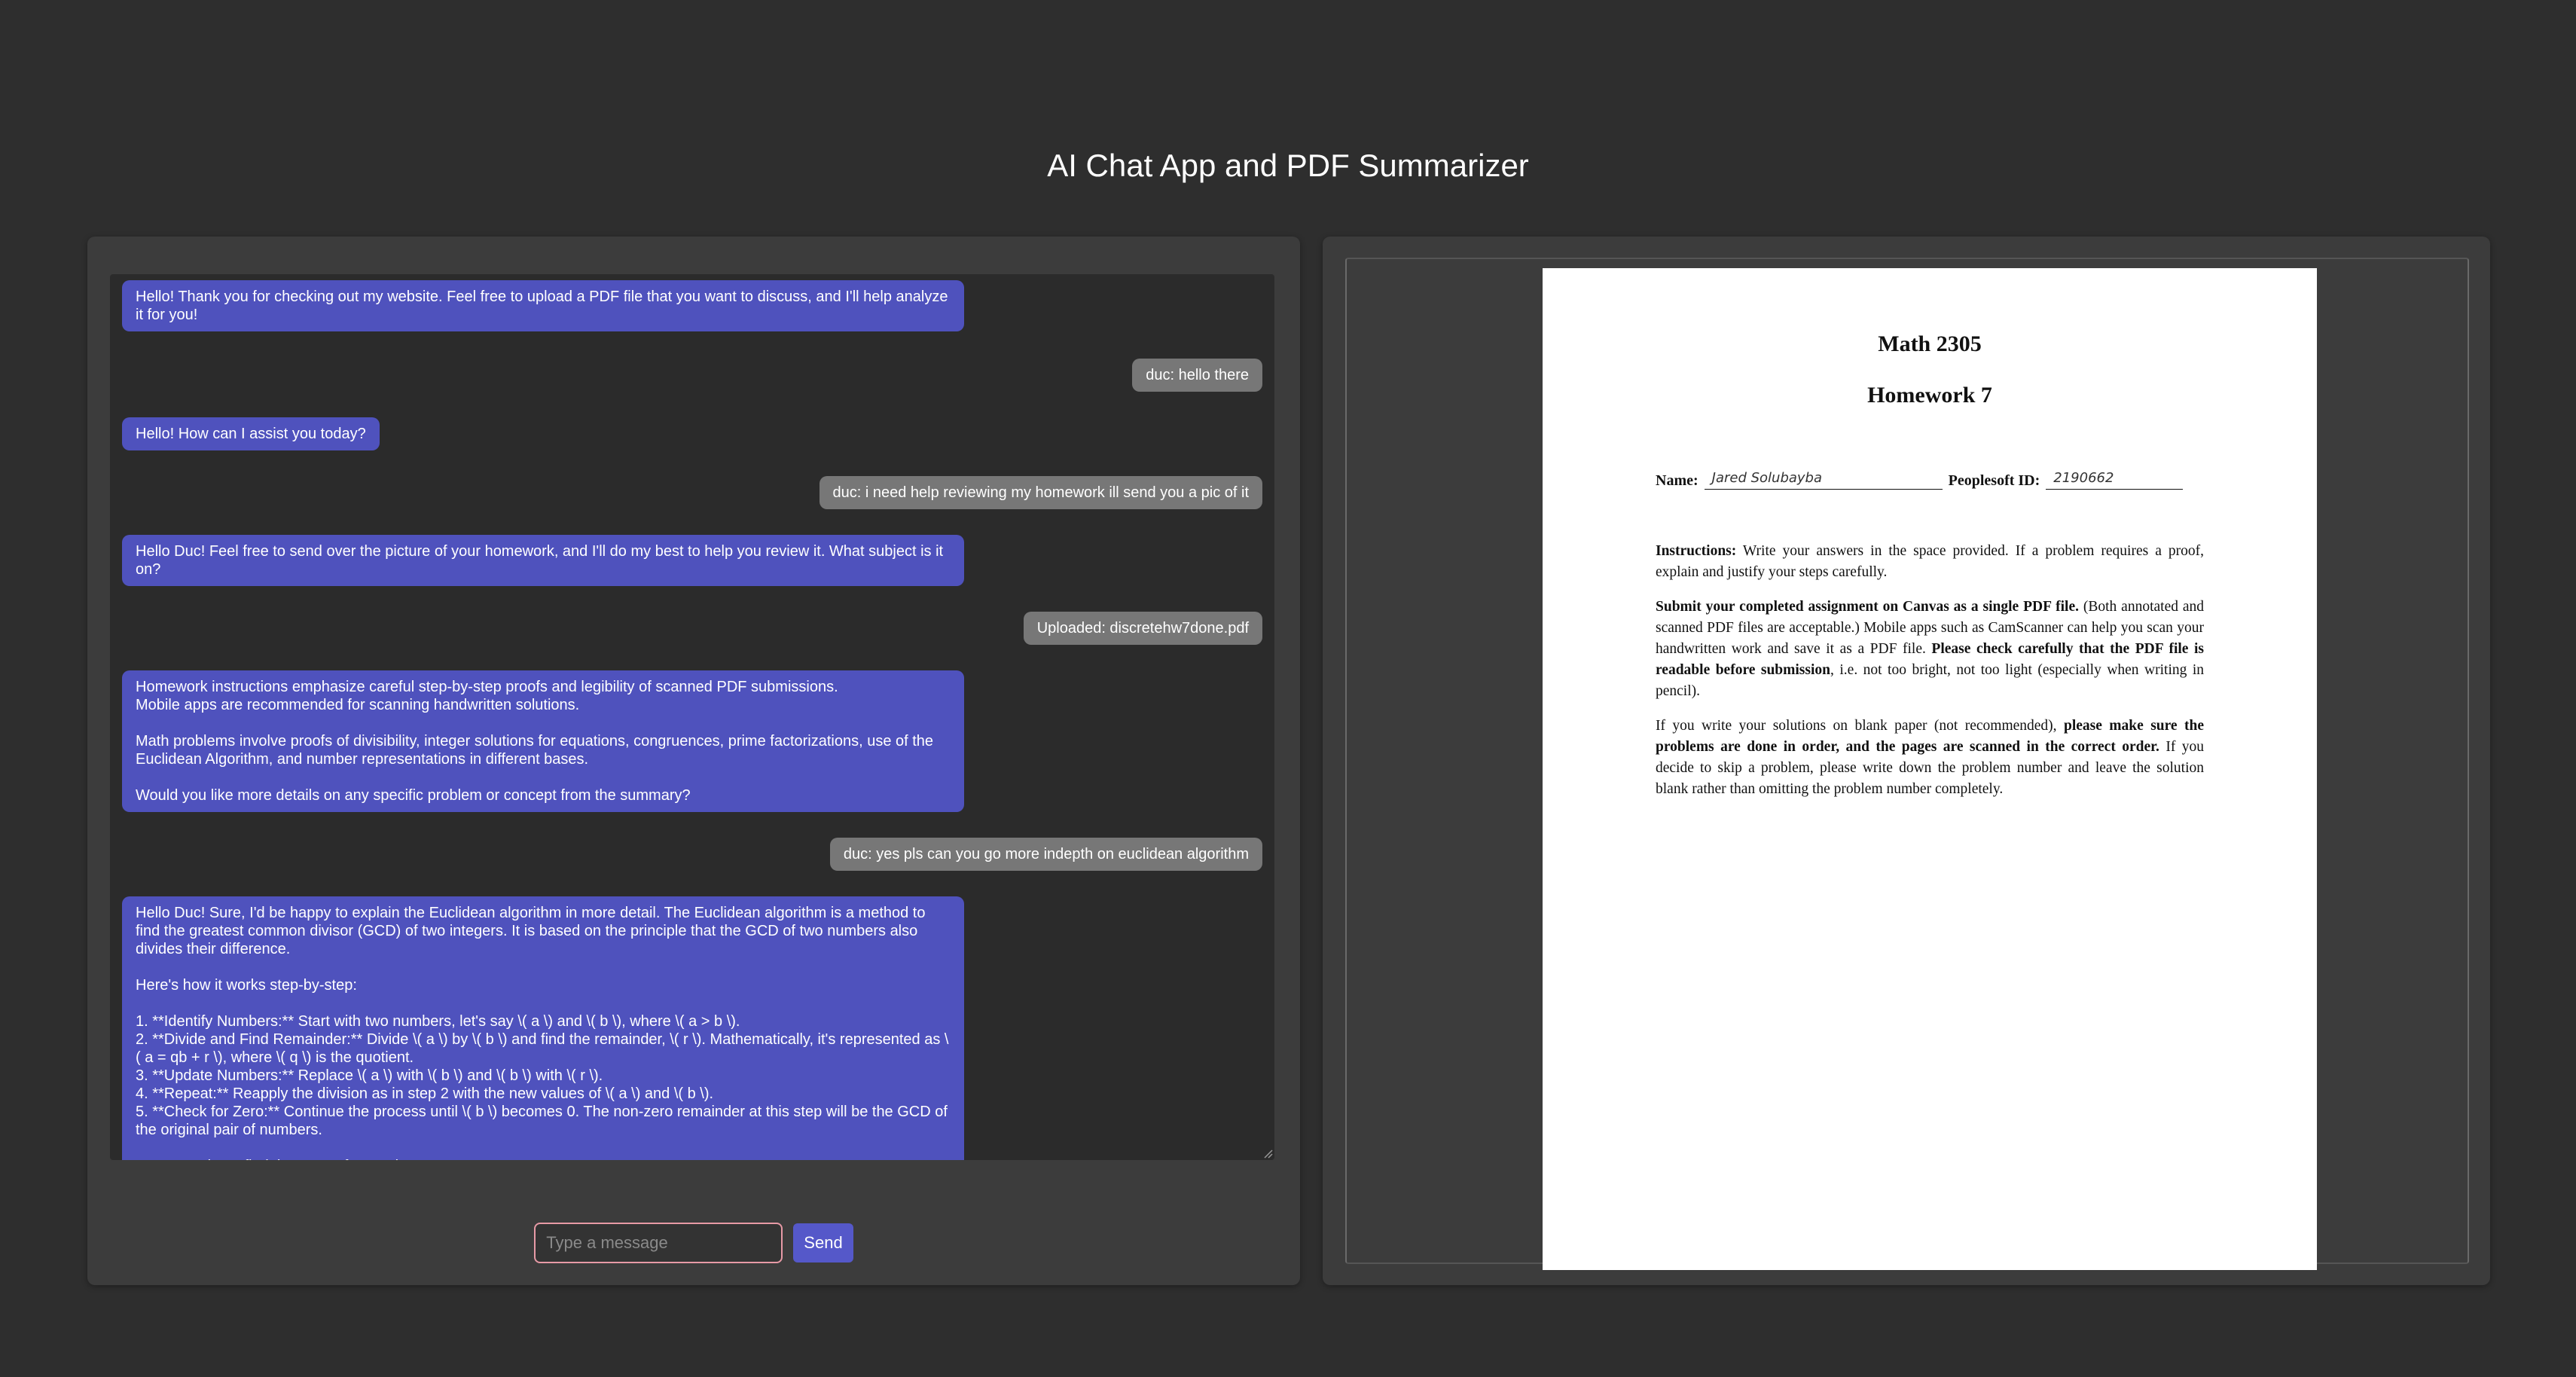 The image size is (2576, 1377). Describe the element at coordinates (692, 375) in the screenshot. I see `chat-message-row: duc: hello there` at that location.